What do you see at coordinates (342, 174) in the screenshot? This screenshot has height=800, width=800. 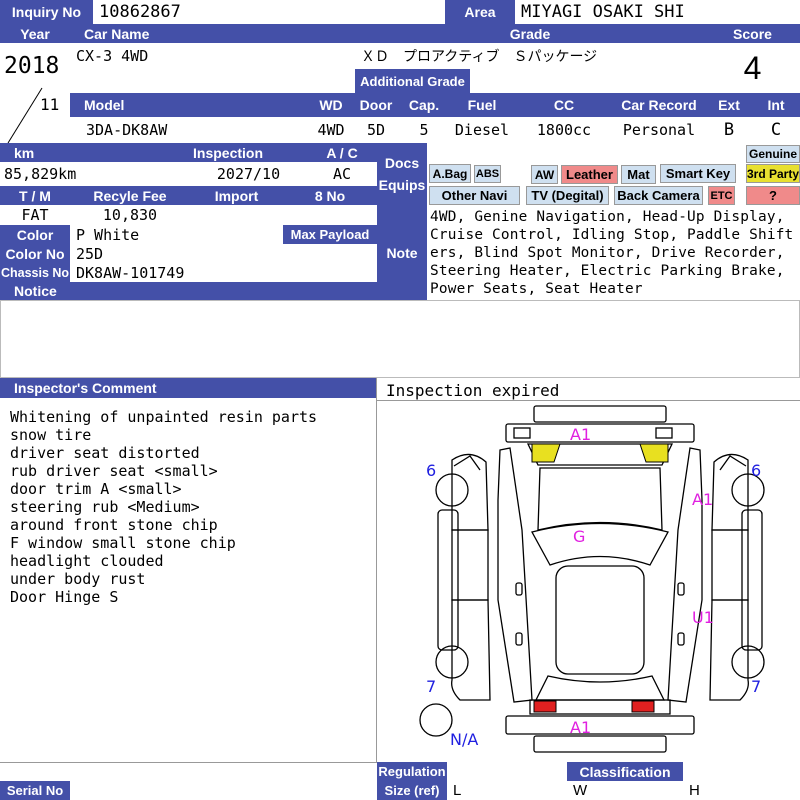 I see `ac-value: AC` at bounding box center [342, 174].